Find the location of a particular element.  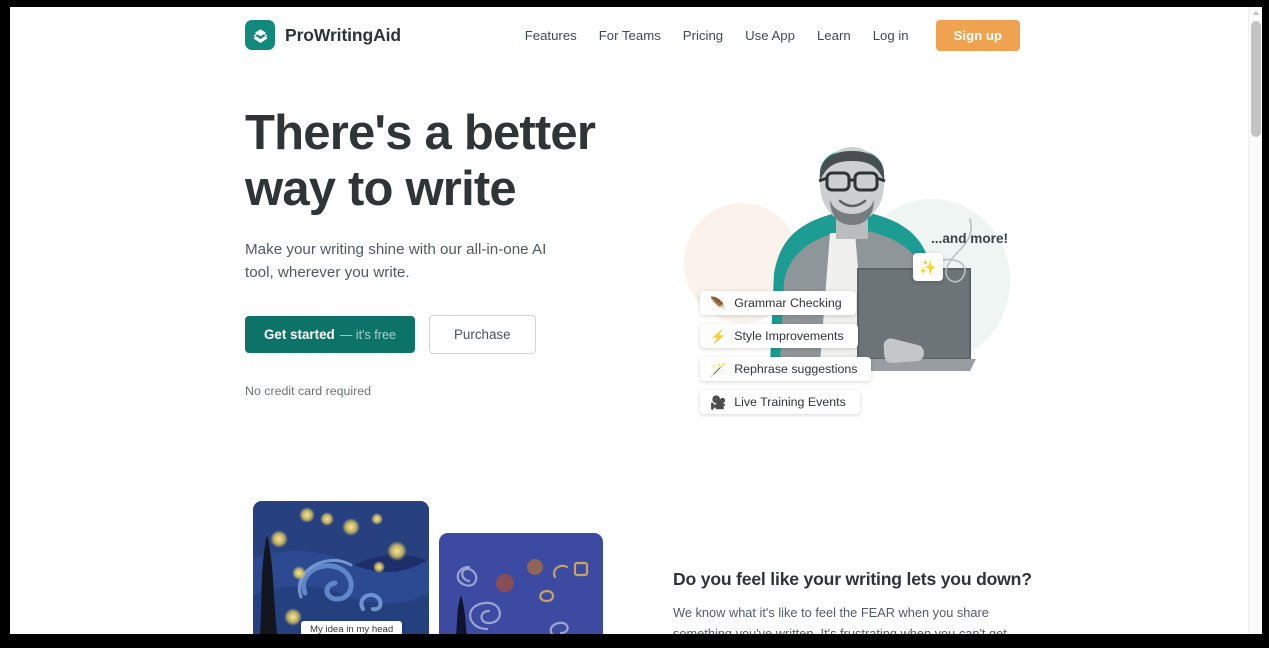

feature-chip-label: Style Improvements is located at coordinates (789, 336).